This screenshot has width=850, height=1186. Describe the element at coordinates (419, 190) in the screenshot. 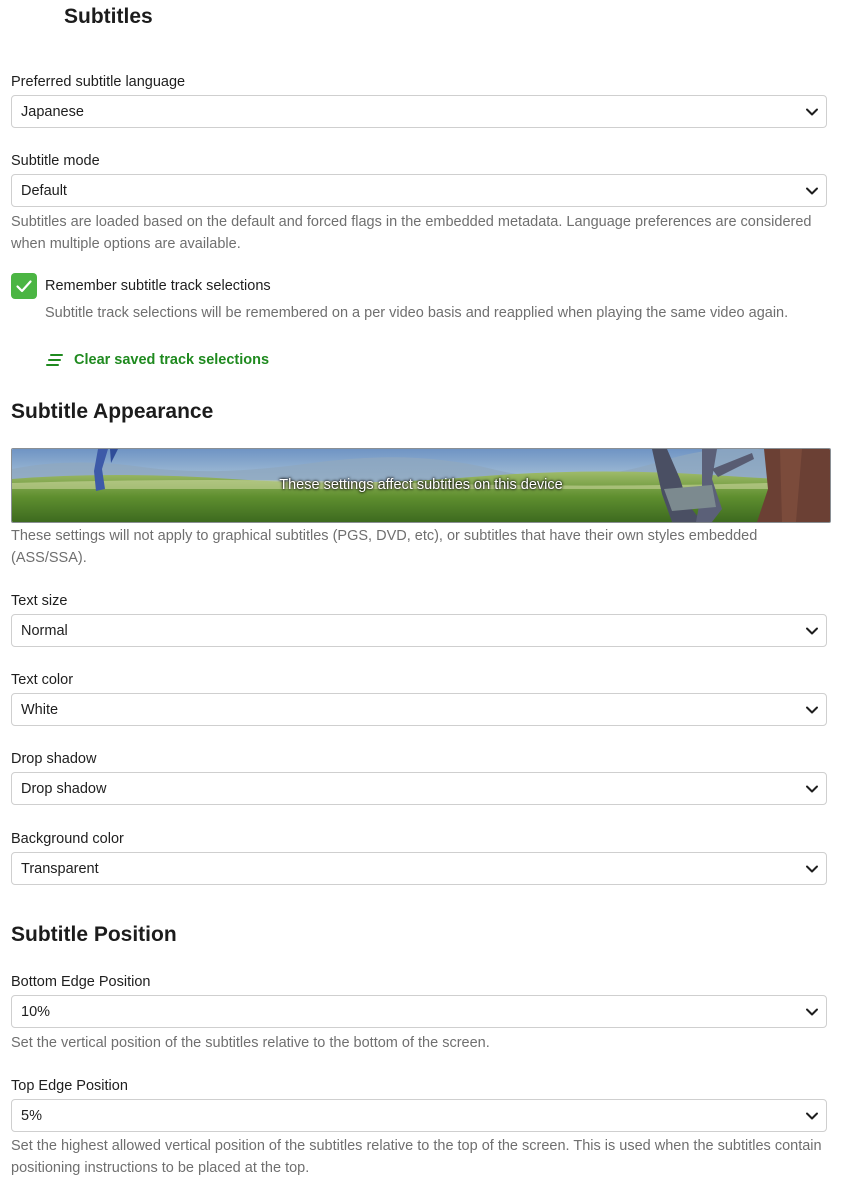

I see `subtitle-mode-select: Default` at that location.